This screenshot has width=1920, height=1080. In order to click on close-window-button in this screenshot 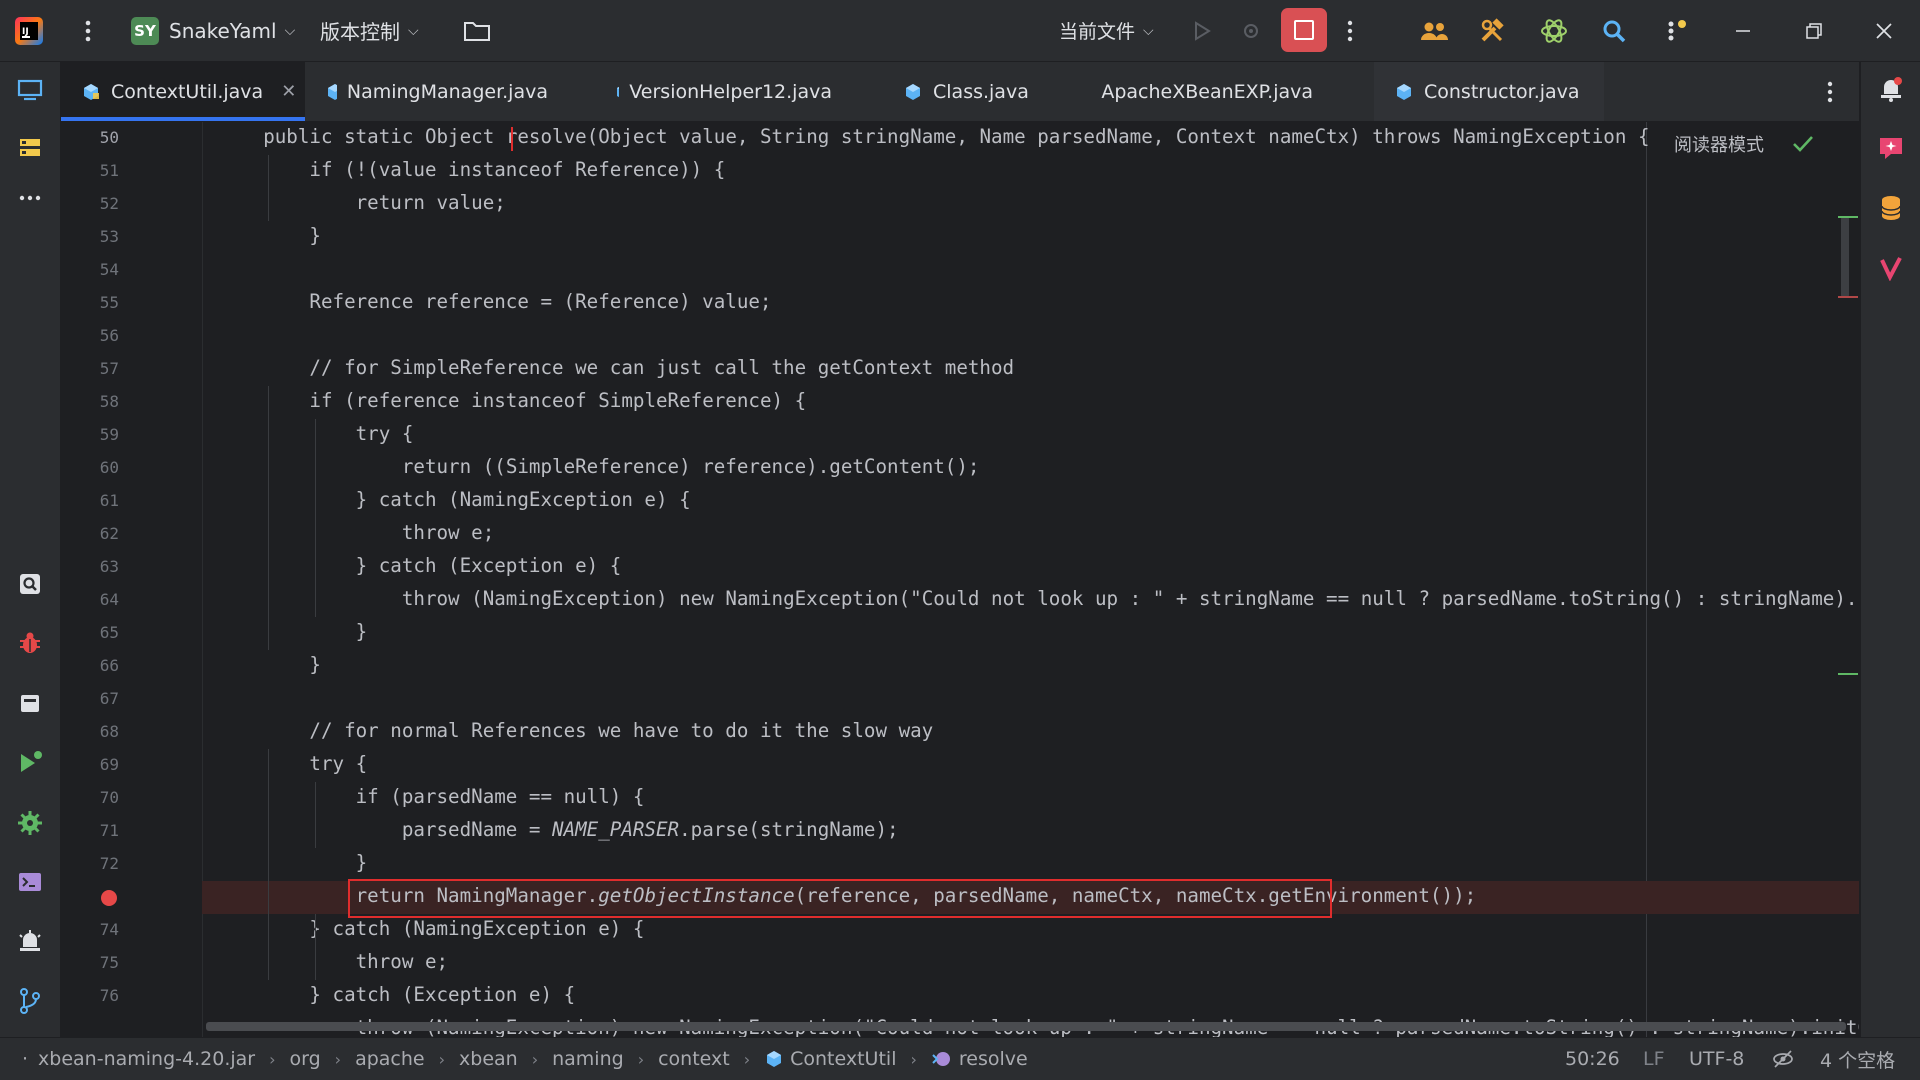, I will do `click(1884, 30)`.